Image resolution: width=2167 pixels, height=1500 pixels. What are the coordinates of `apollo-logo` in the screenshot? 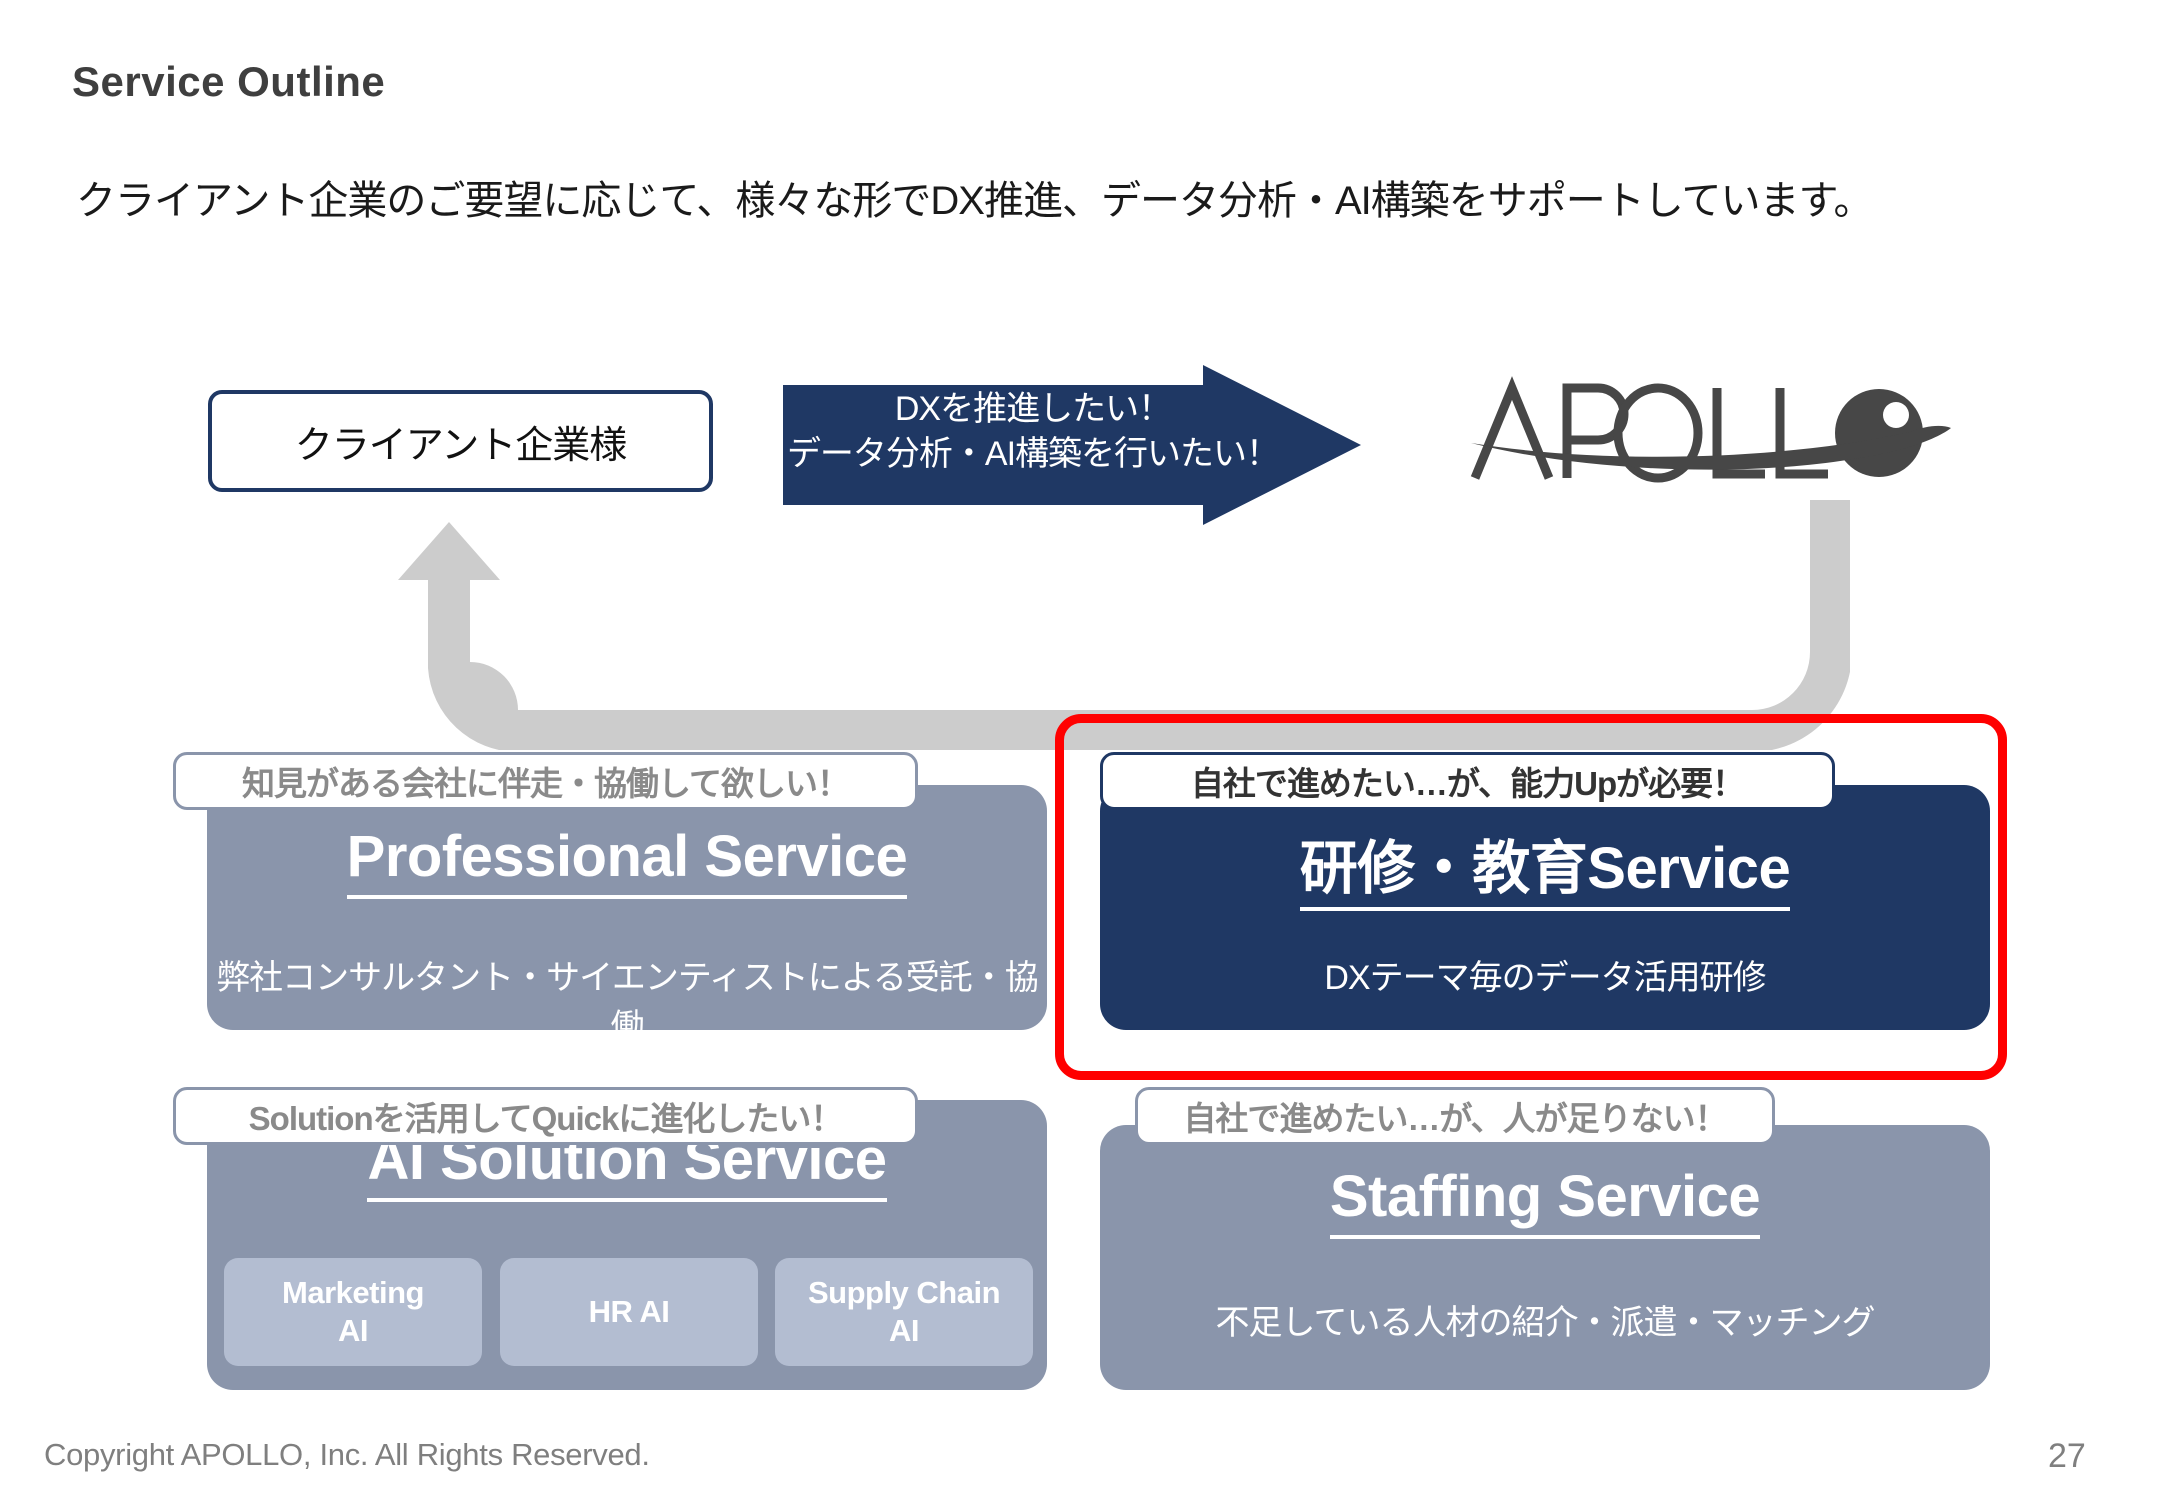 It's located at (1705, 430).